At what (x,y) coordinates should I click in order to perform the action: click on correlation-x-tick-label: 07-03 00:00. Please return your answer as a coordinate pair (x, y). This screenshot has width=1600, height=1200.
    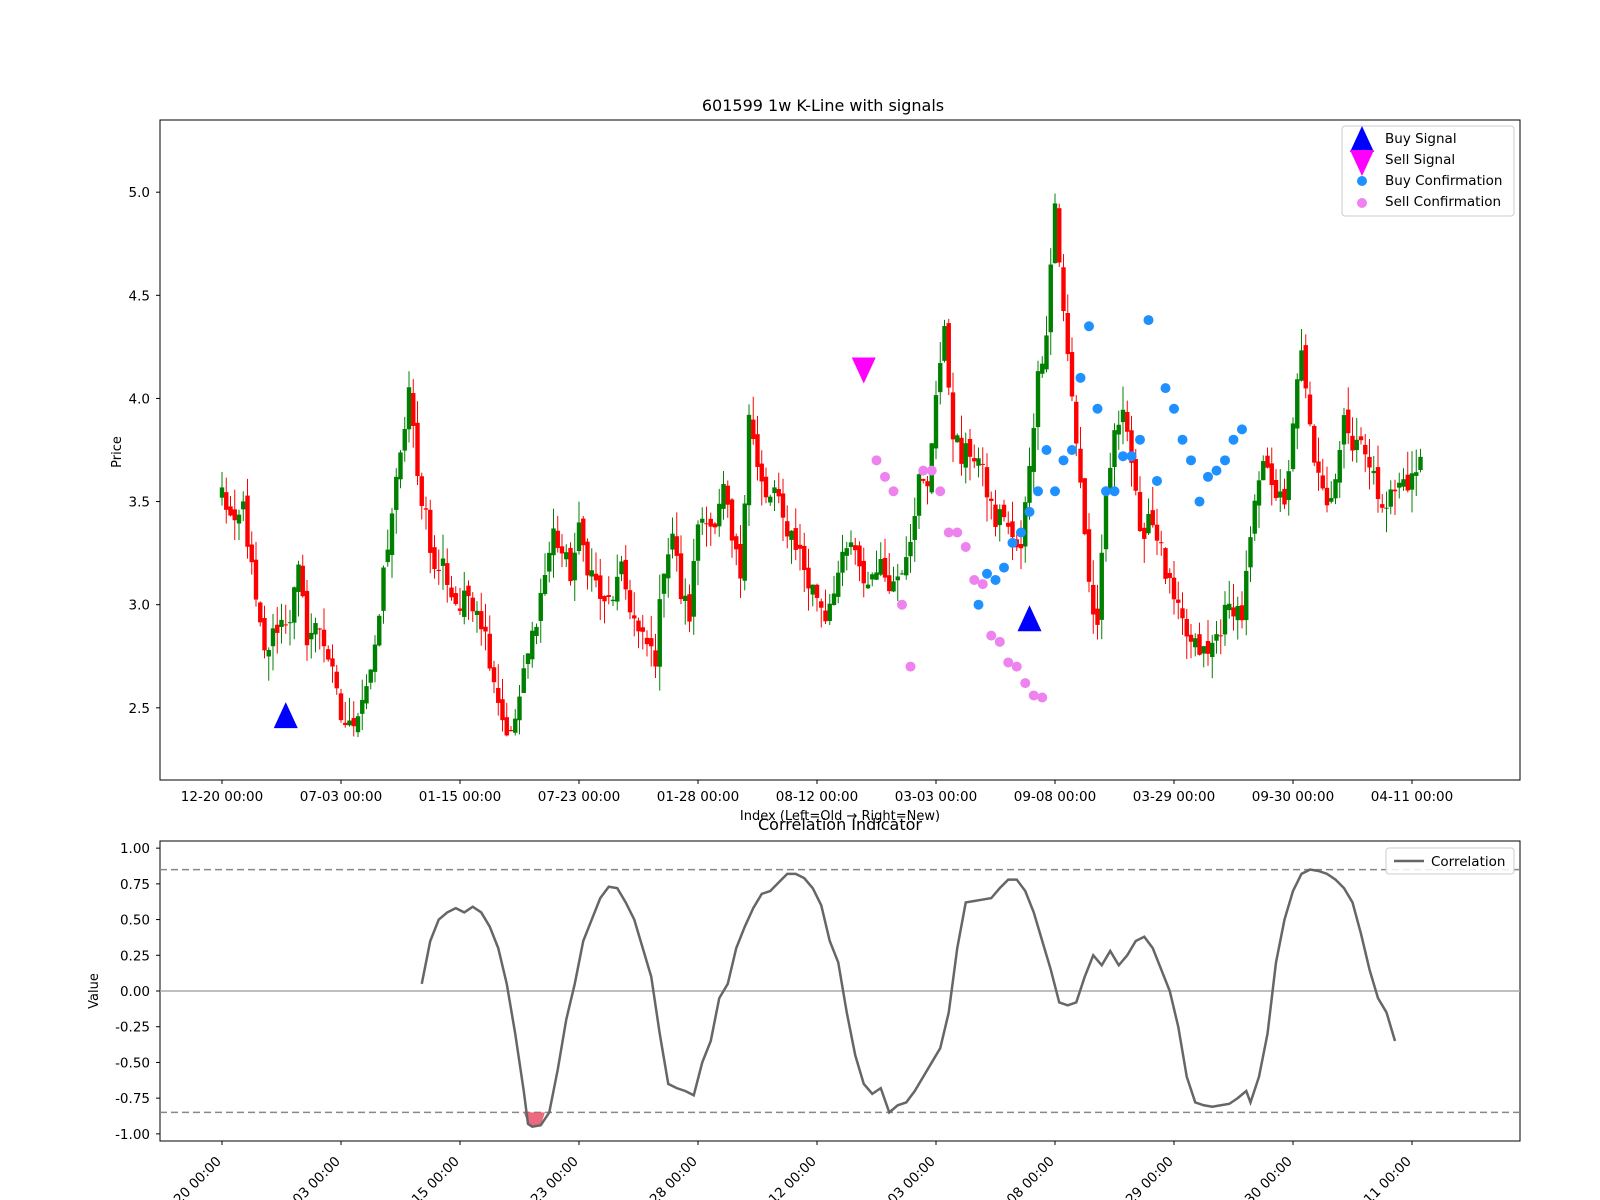
    Looking at the image, I should click on (309, 1177).